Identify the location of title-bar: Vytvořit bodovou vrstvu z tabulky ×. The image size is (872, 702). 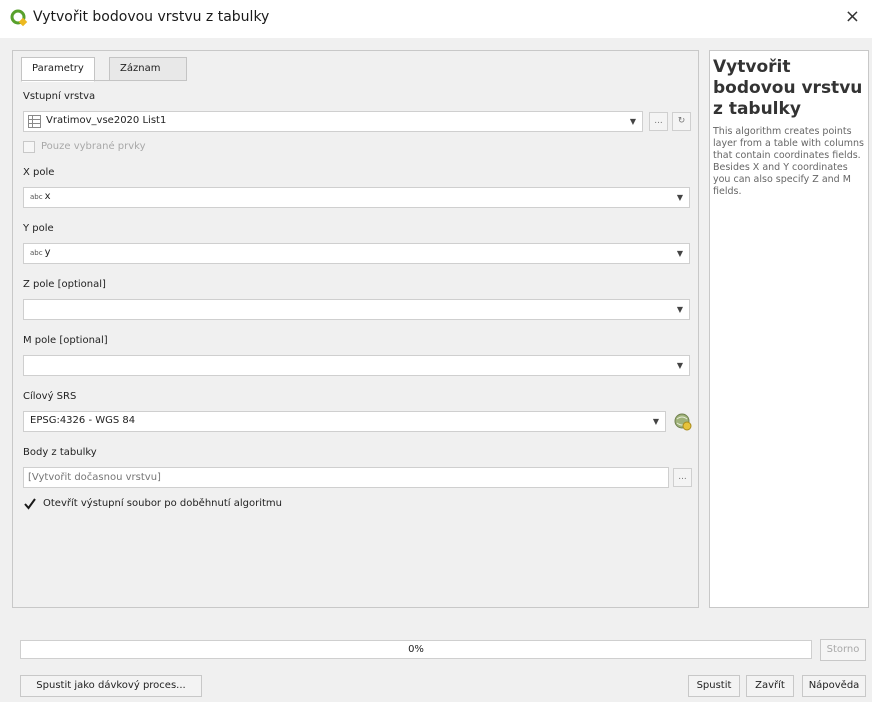
(436, 19).